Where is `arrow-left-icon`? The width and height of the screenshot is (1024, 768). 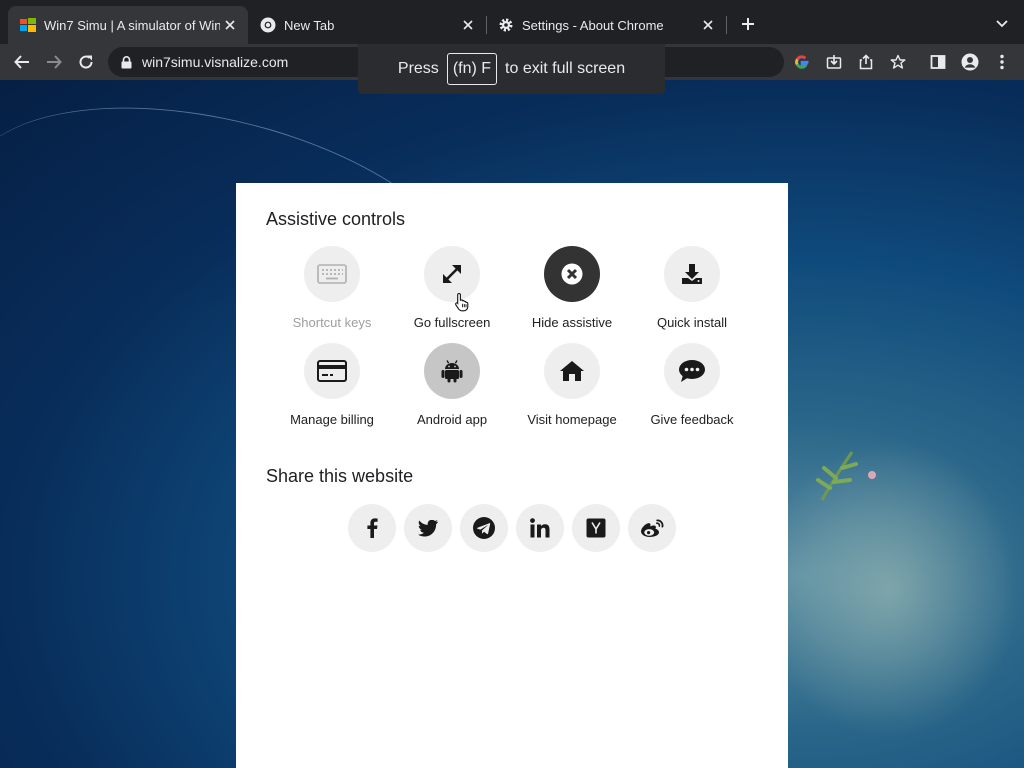
arrow-left-icon is located at coordinates (21, 62).